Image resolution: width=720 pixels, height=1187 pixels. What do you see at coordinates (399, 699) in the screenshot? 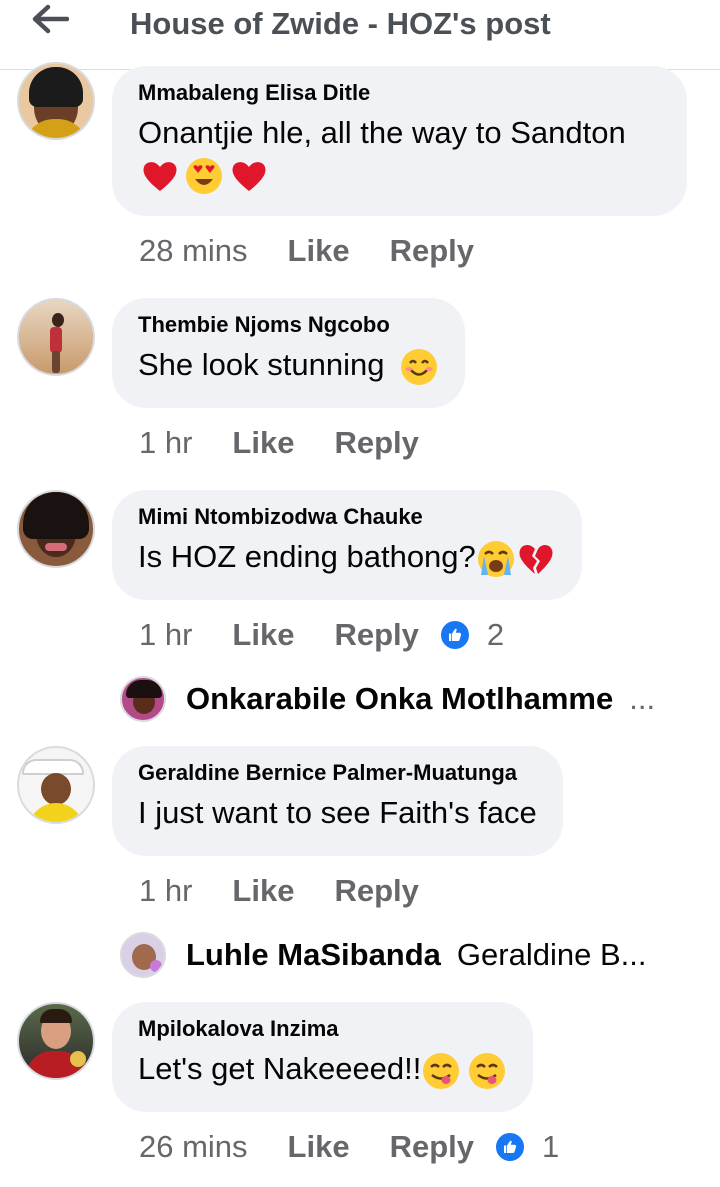
I see `reply-author: Onkarabile Onka Motlhamme` at bounding box center [399, 699].